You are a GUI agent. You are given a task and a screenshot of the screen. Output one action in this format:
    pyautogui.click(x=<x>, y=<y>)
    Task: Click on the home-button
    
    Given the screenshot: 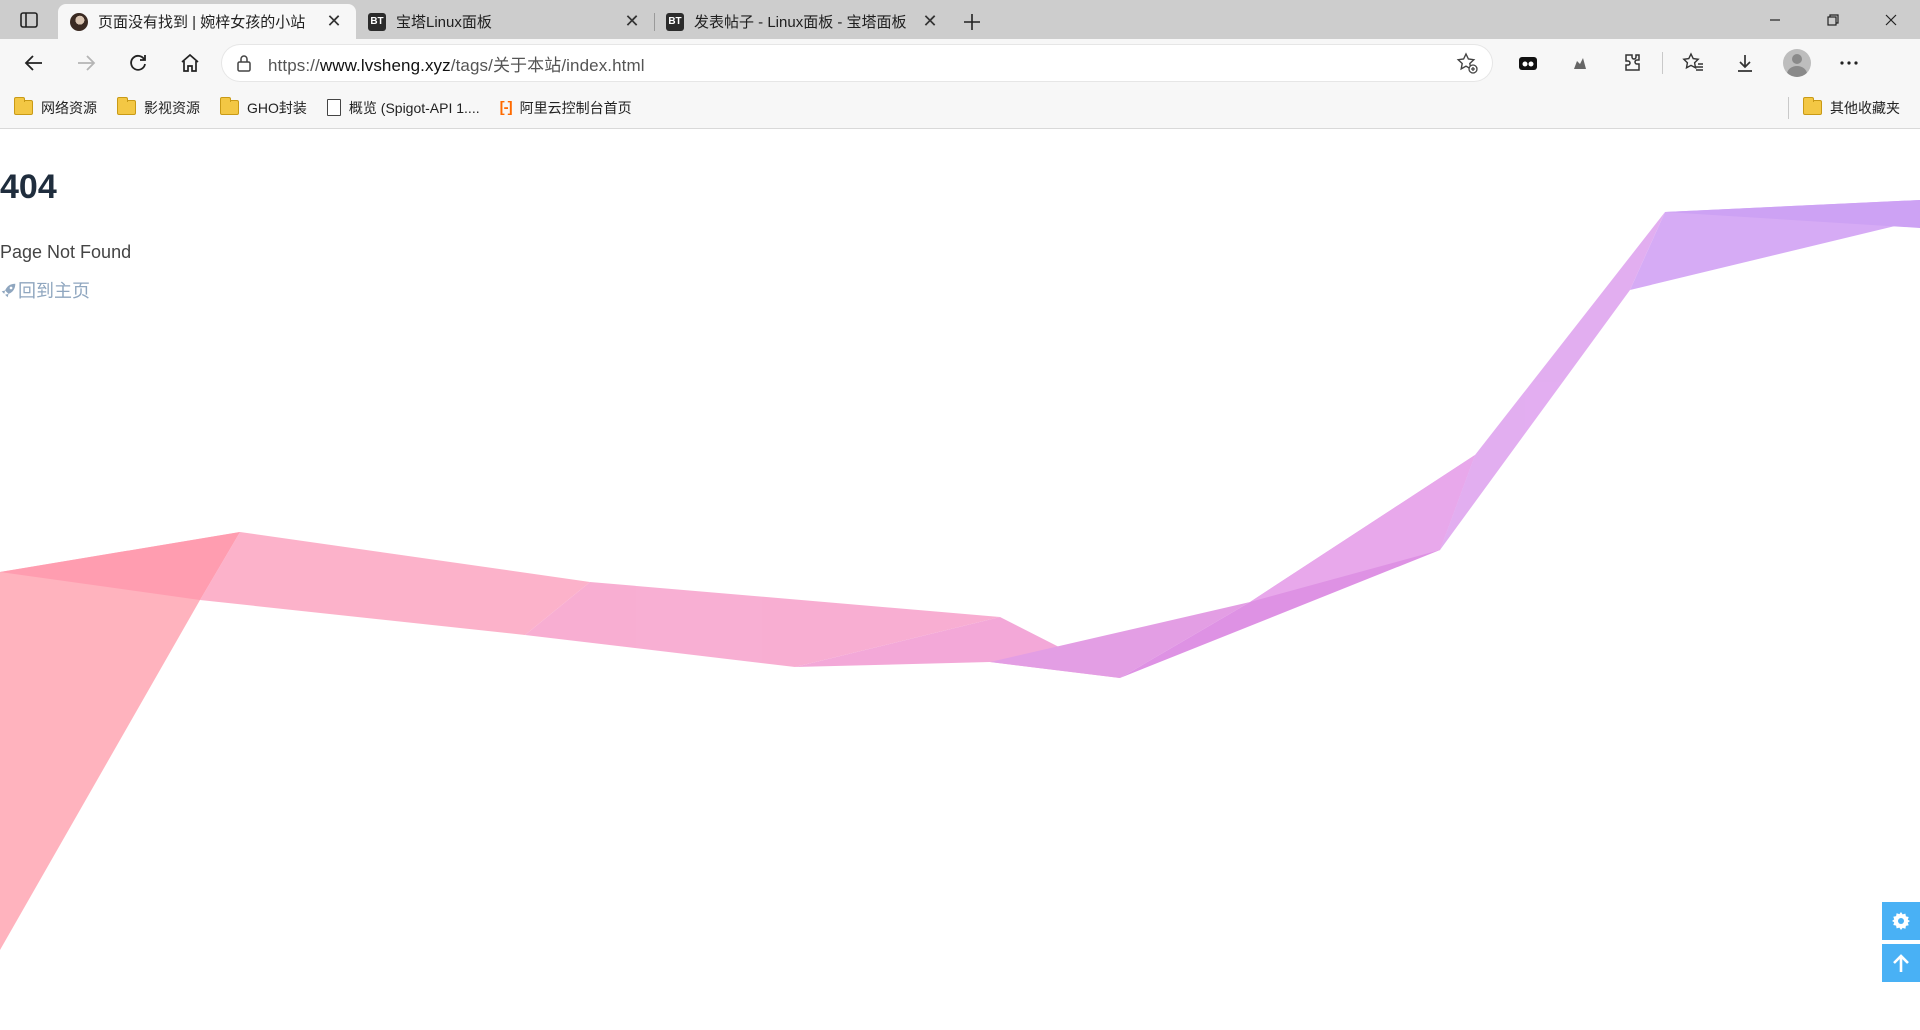 What is the action you would take?
    pyautogui.click(x=190, y=63)
    